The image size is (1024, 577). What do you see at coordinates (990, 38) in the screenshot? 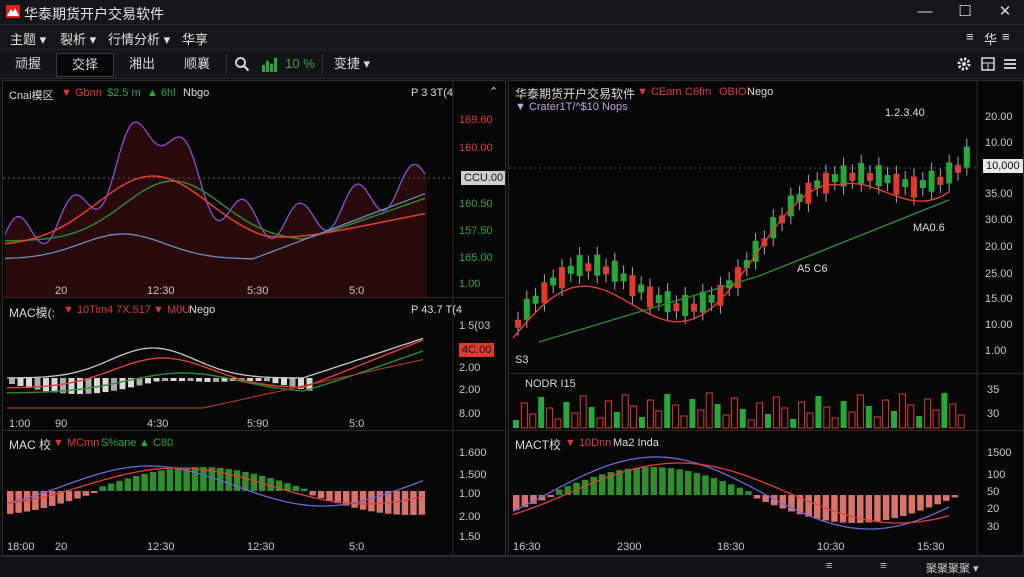
I see `menu-right-label: 华` at bounding box center [990, 38].